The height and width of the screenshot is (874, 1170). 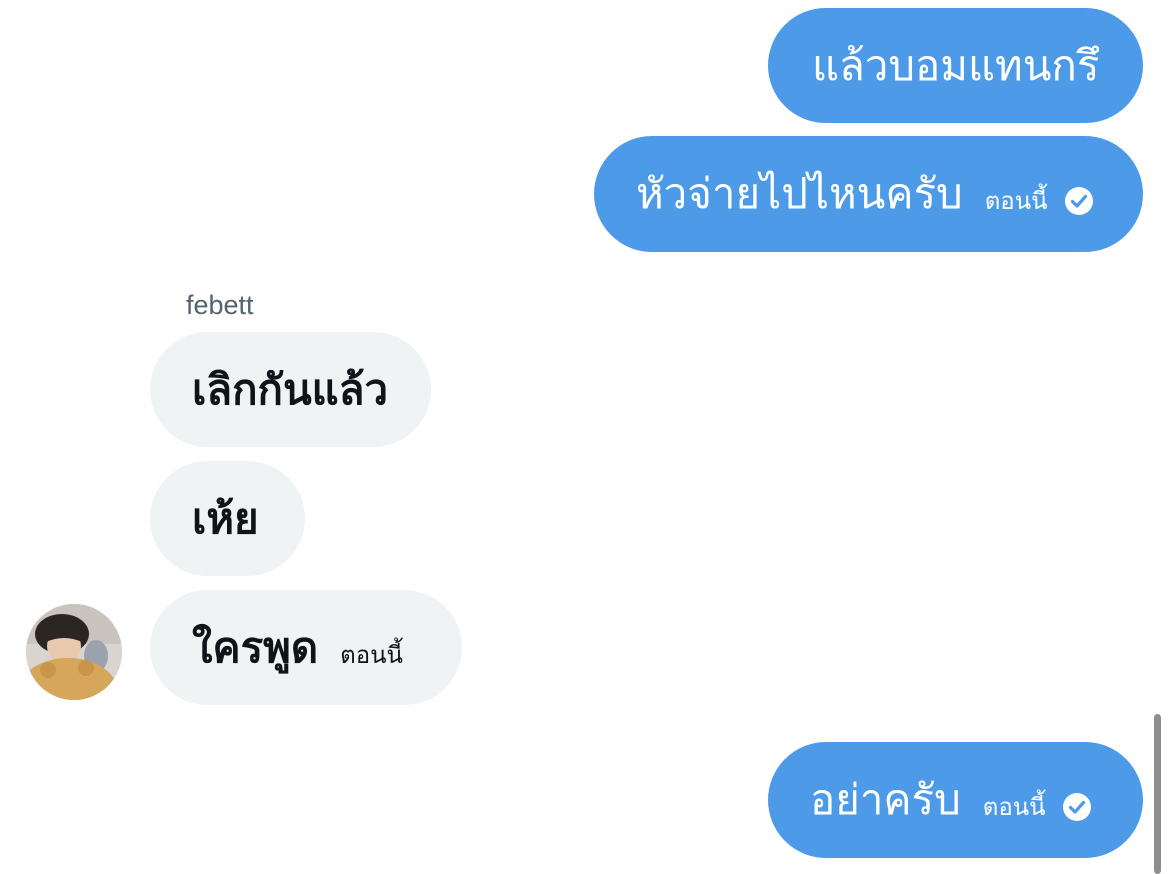 I want to click on message-text: แล้วบอมแทนกรึ, so click(x=956, y=65).